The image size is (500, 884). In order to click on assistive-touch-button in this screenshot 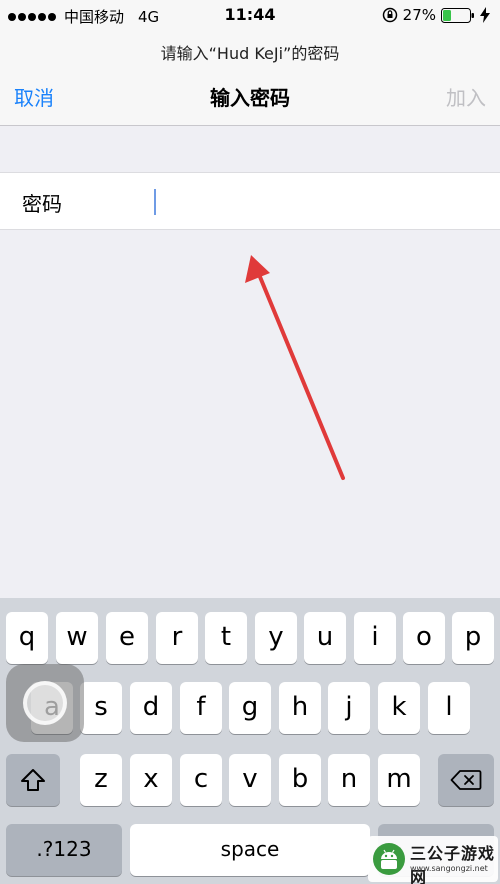, I will do `click(45, 703)`.